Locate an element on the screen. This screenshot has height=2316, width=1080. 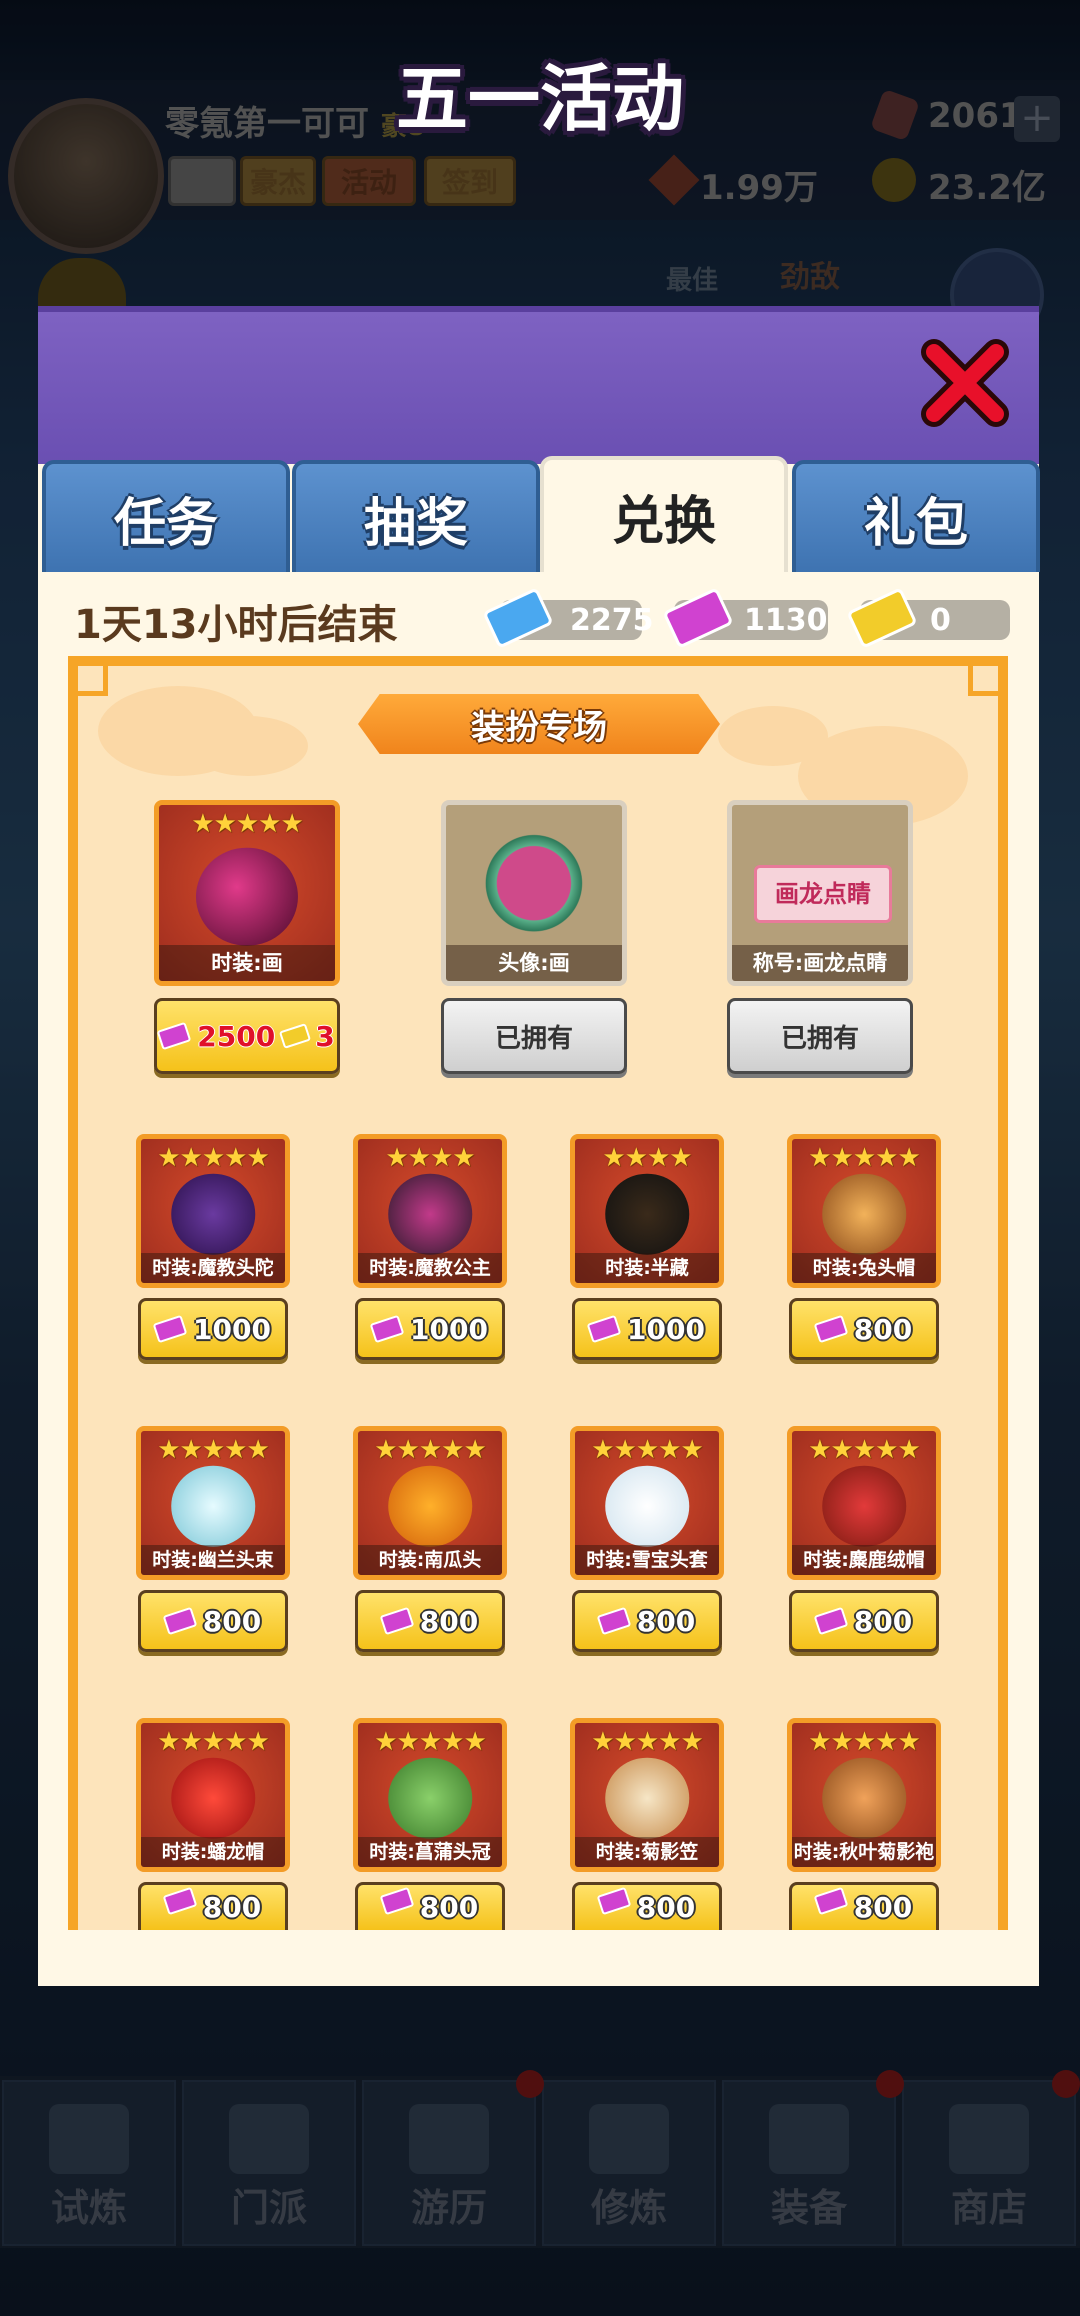
item-label: 时装:蟠龙帽 is located at coordinates (213, 1852).